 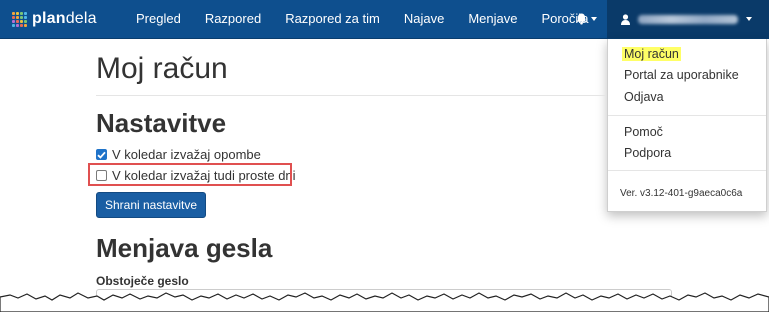 I want to click on brand-name: plandela, so click(x=64, y=19).